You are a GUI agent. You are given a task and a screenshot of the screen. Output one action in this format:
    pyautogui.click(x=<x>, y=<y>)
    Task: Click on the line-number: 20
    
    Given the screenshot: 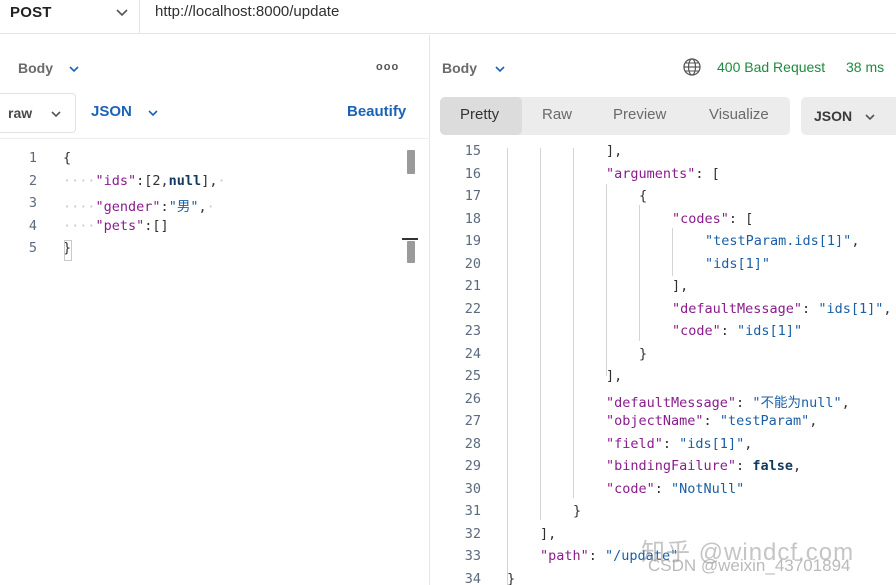 What is the action you would take?
    pyautogui.click(x=472, y=263)
    